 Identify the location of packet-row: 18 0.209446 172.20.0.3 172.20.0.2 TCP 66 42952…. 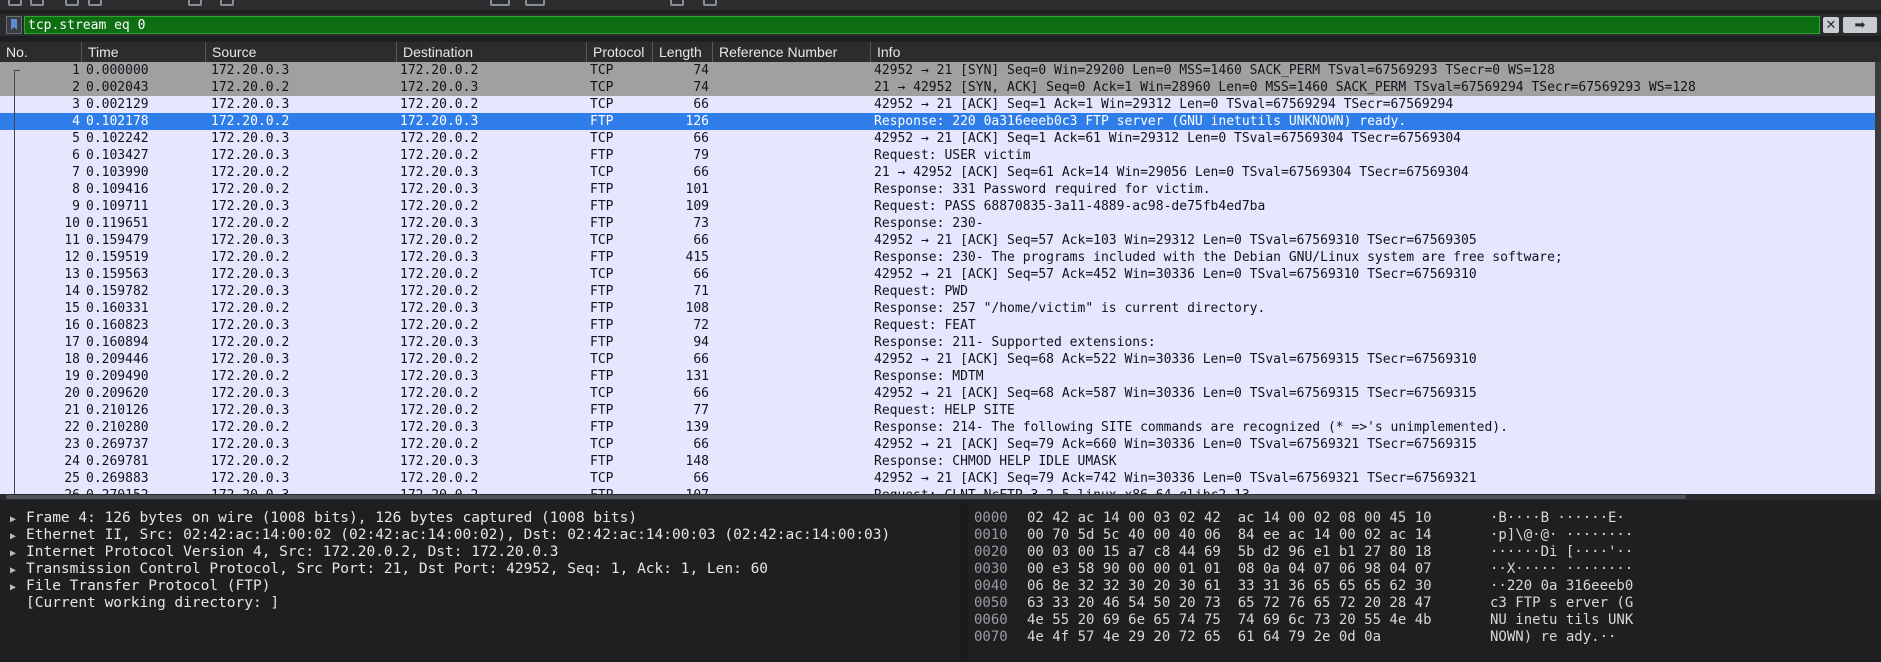
(937, 359).